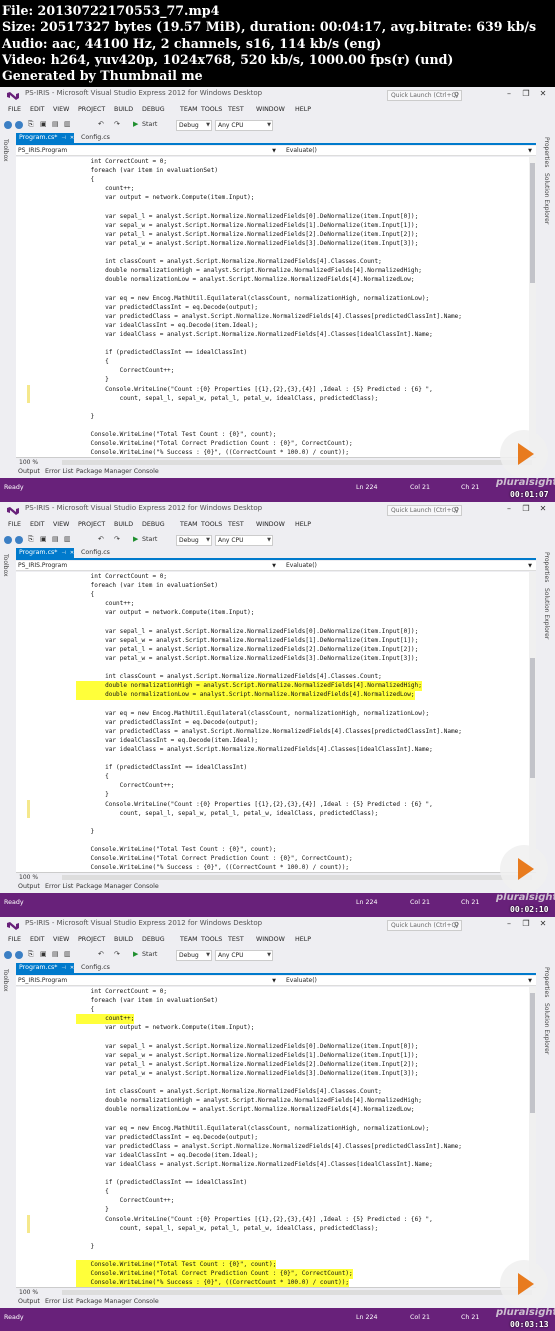  Describe the element at coordinates (244, 540) in the screenshot. I see `platform-select: Any CPU ▼` at that location.